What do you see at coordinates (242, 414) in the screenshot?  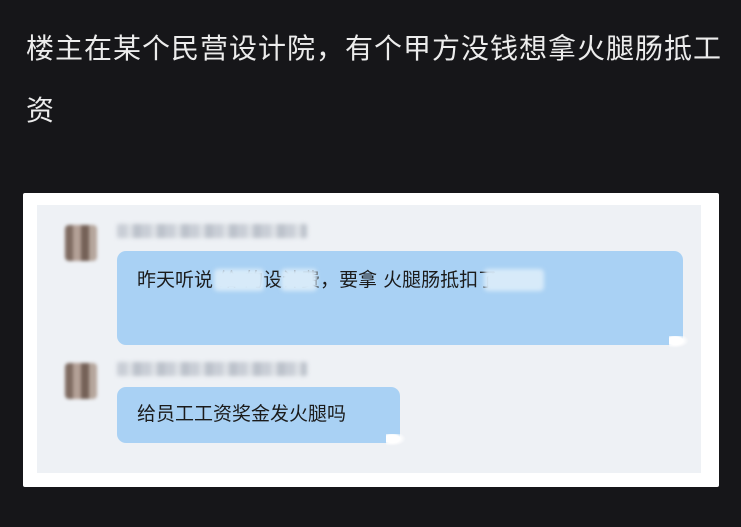 I see `message-text: 给员工工资奖金发火腿吗` at bounding box center [242, 414].